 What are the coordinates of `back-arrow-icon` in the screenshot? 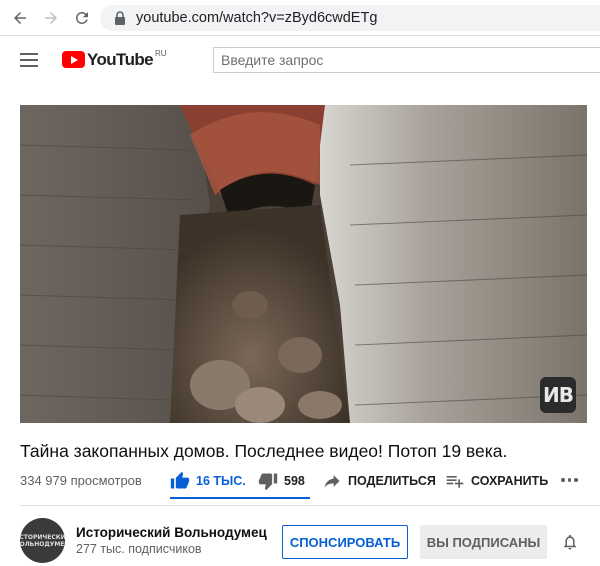 It's located at (20, 18).